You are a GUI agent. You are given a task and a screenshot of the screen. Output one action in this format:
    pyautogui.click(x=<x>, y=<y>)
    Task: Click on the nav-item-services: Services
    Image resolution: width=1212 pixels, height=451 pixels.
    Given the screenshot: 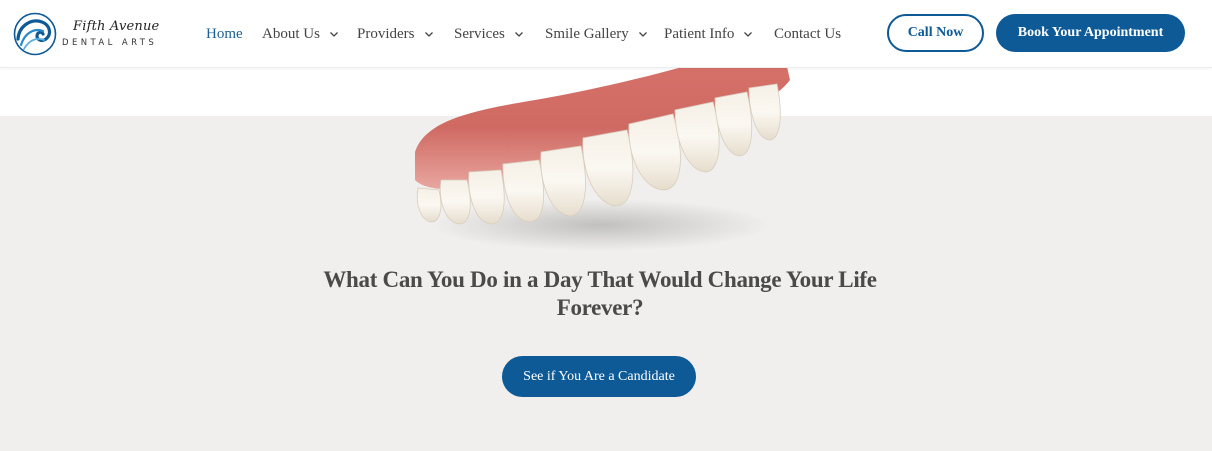 What is the action you would take?
    pyautogui.click(x=489, y=34)
    